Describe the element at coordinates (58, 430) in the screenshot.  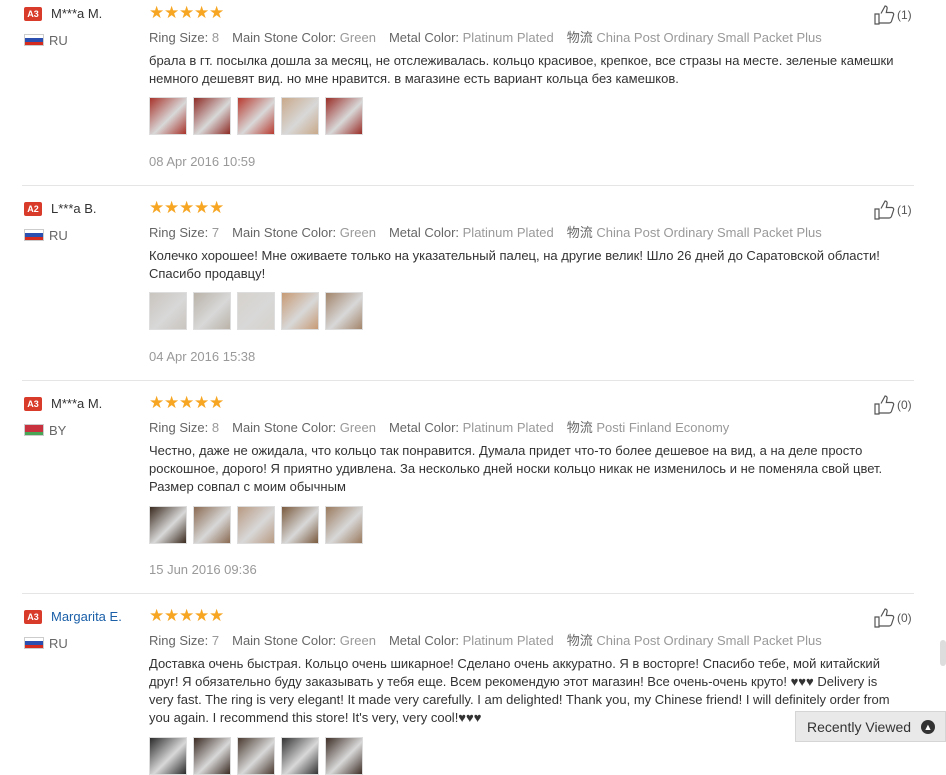
I see `reviewer-country: BY` at that location.